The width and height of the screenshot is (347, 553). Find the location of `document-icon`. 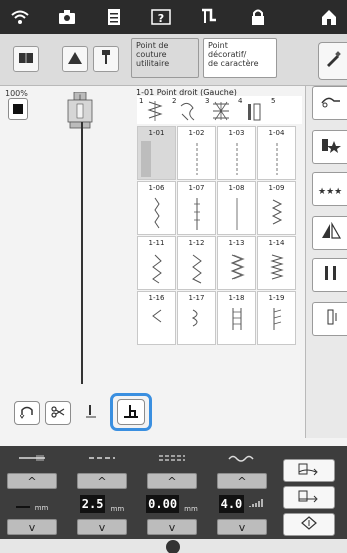

document-icon is located at coordinates (114, 17).